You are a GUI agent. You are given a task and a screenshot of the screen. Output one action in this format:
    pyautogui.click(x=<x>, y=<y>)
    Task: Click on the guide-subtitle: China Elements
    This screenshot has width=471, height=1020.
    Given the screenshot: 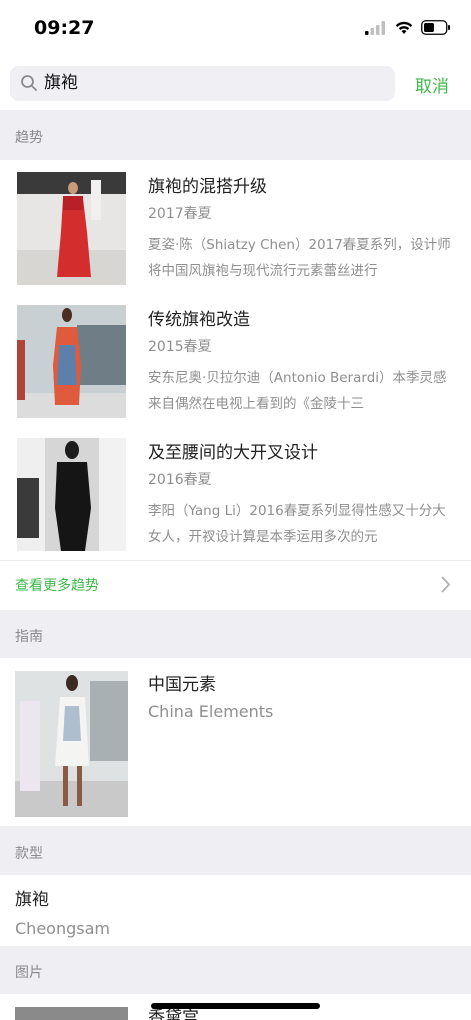 What is the action you would take?
    pyautogui.click(x=211, y=711)
    